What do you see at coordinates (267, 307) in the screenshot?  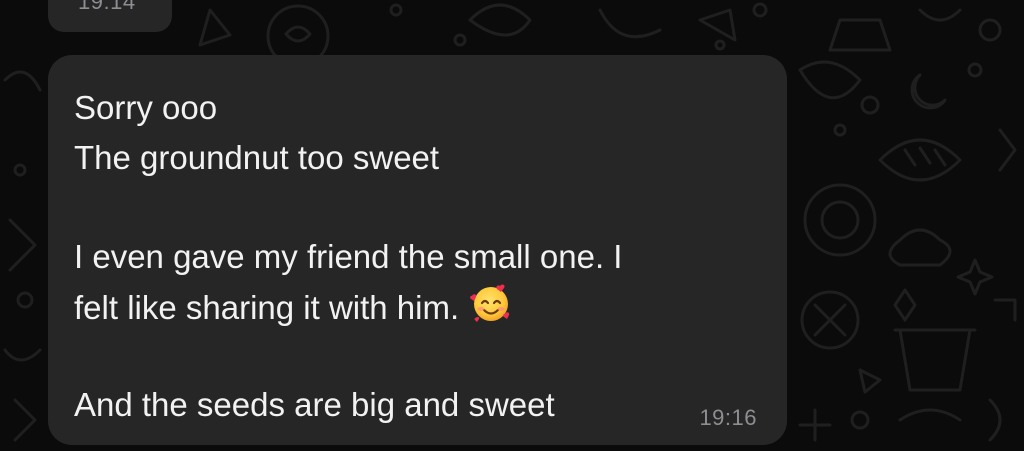 I see `message-line-4-text: felt like sharing it with him.` at bounding box center [267, 307].